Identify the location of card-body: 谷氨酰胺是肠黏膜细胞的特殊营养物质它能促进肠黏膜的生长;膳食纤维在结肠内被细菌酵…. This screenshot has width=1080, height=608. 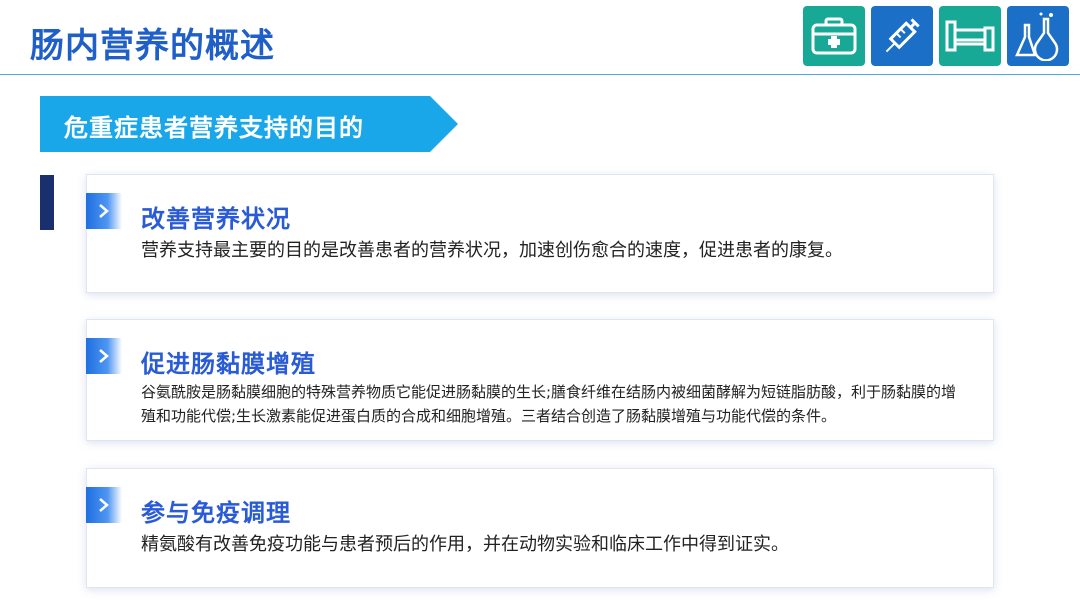
(549, 404).